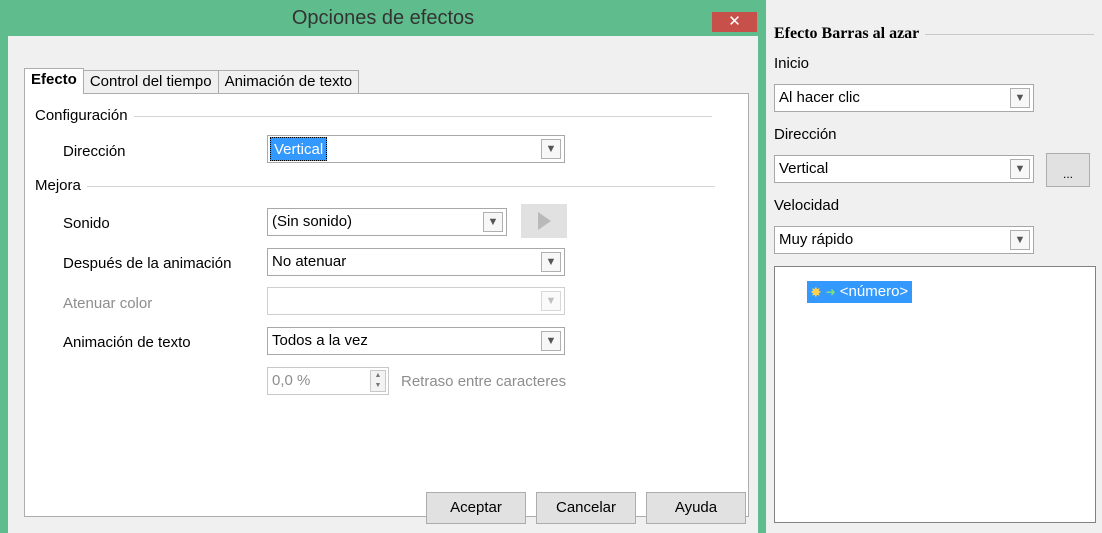 Image resolution: width=1102 pixels, height=533 pixels. What do you see at coordinates (805, 134) in the screenshot?
I see `sidebar-direccion-label: Dirección` at bounding box center [805, 134].